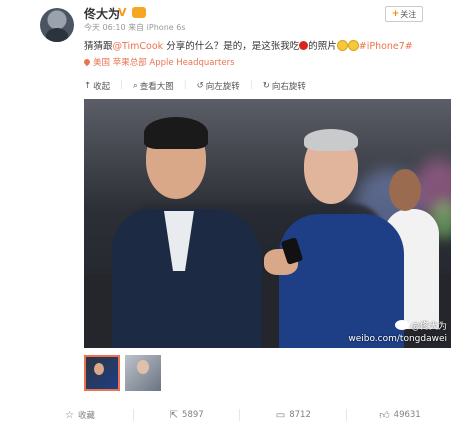 The image size is (458, 430). What do you see at coordinates (87, 62) in the screenshot?
I see `location-pin-icon` at bounding box center [87, 62].